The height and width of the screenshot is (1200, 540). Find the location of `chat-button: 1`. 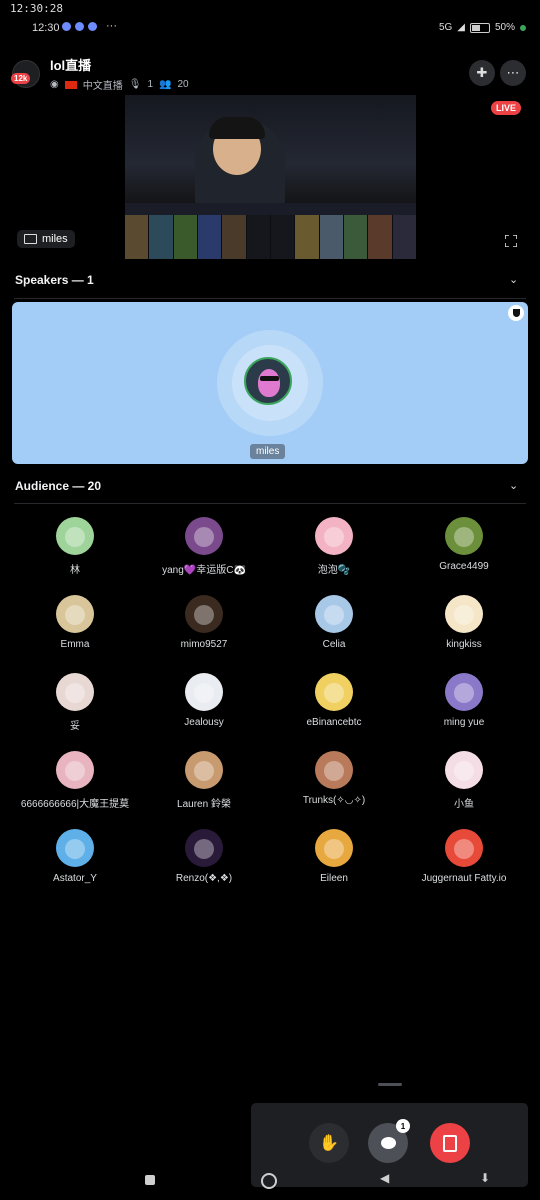

chat-button: 1 is located at coordinates (389, 1141).